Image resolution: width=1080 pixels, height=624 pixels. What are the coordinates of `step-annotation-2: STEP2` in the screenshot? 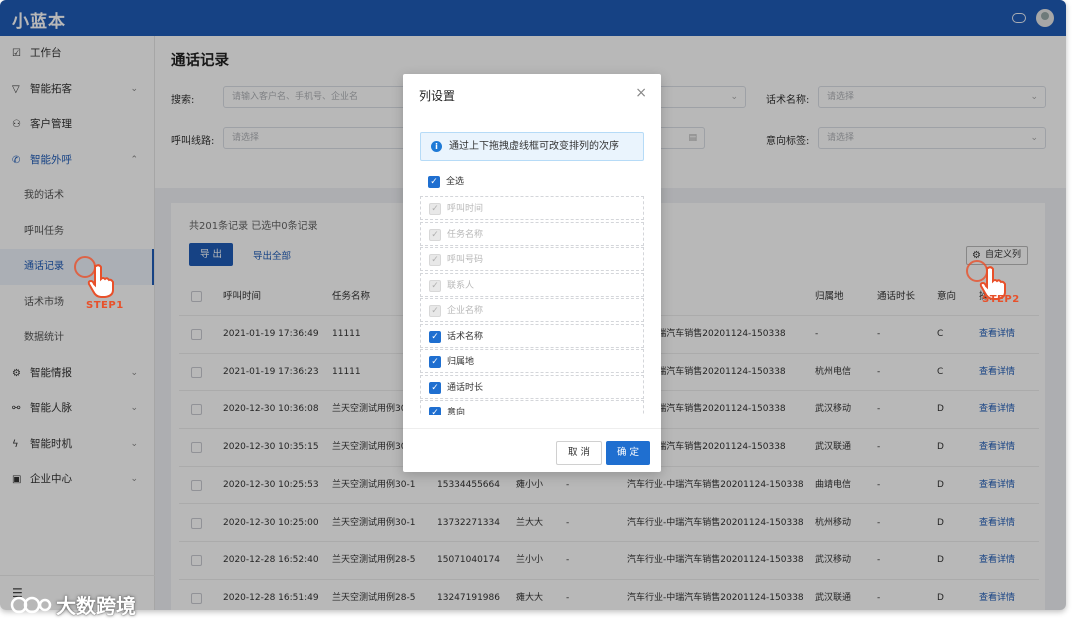 It's located at (1001, 299).